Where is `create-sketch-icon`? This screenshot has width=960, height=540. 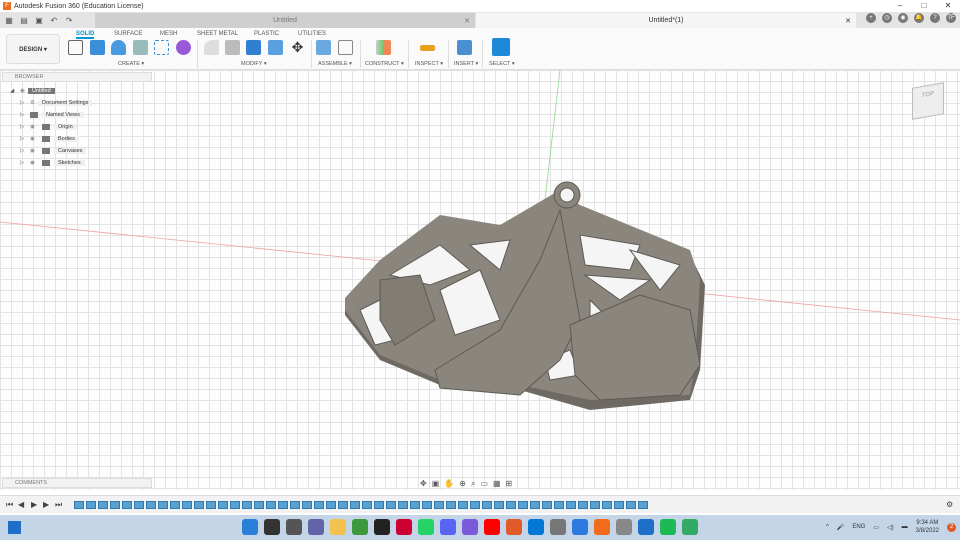
create-sketch-icon is located at coordinates (75, 47).